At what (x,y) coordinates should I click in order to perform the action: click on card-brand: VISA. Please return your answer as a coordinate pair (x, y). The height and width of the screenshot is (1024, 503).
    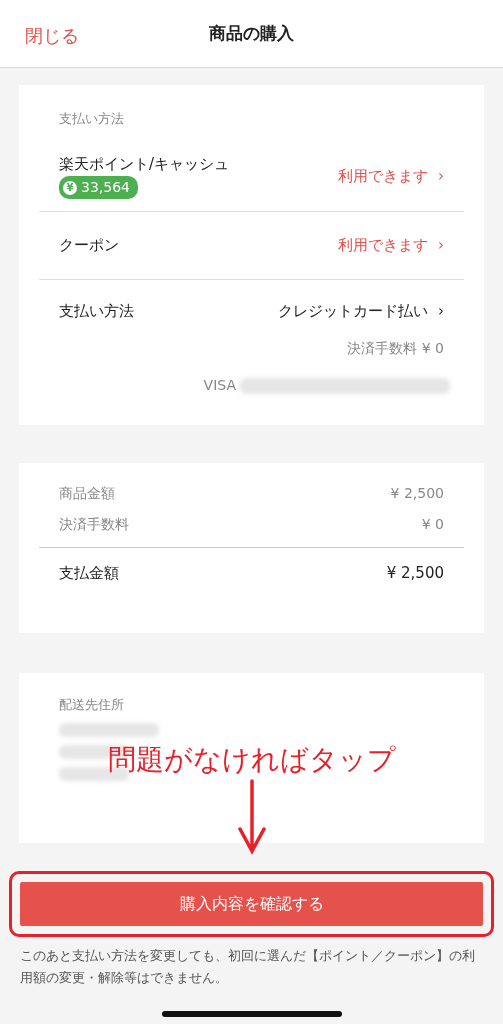
    Looking at the image, I should click on (219, 385).